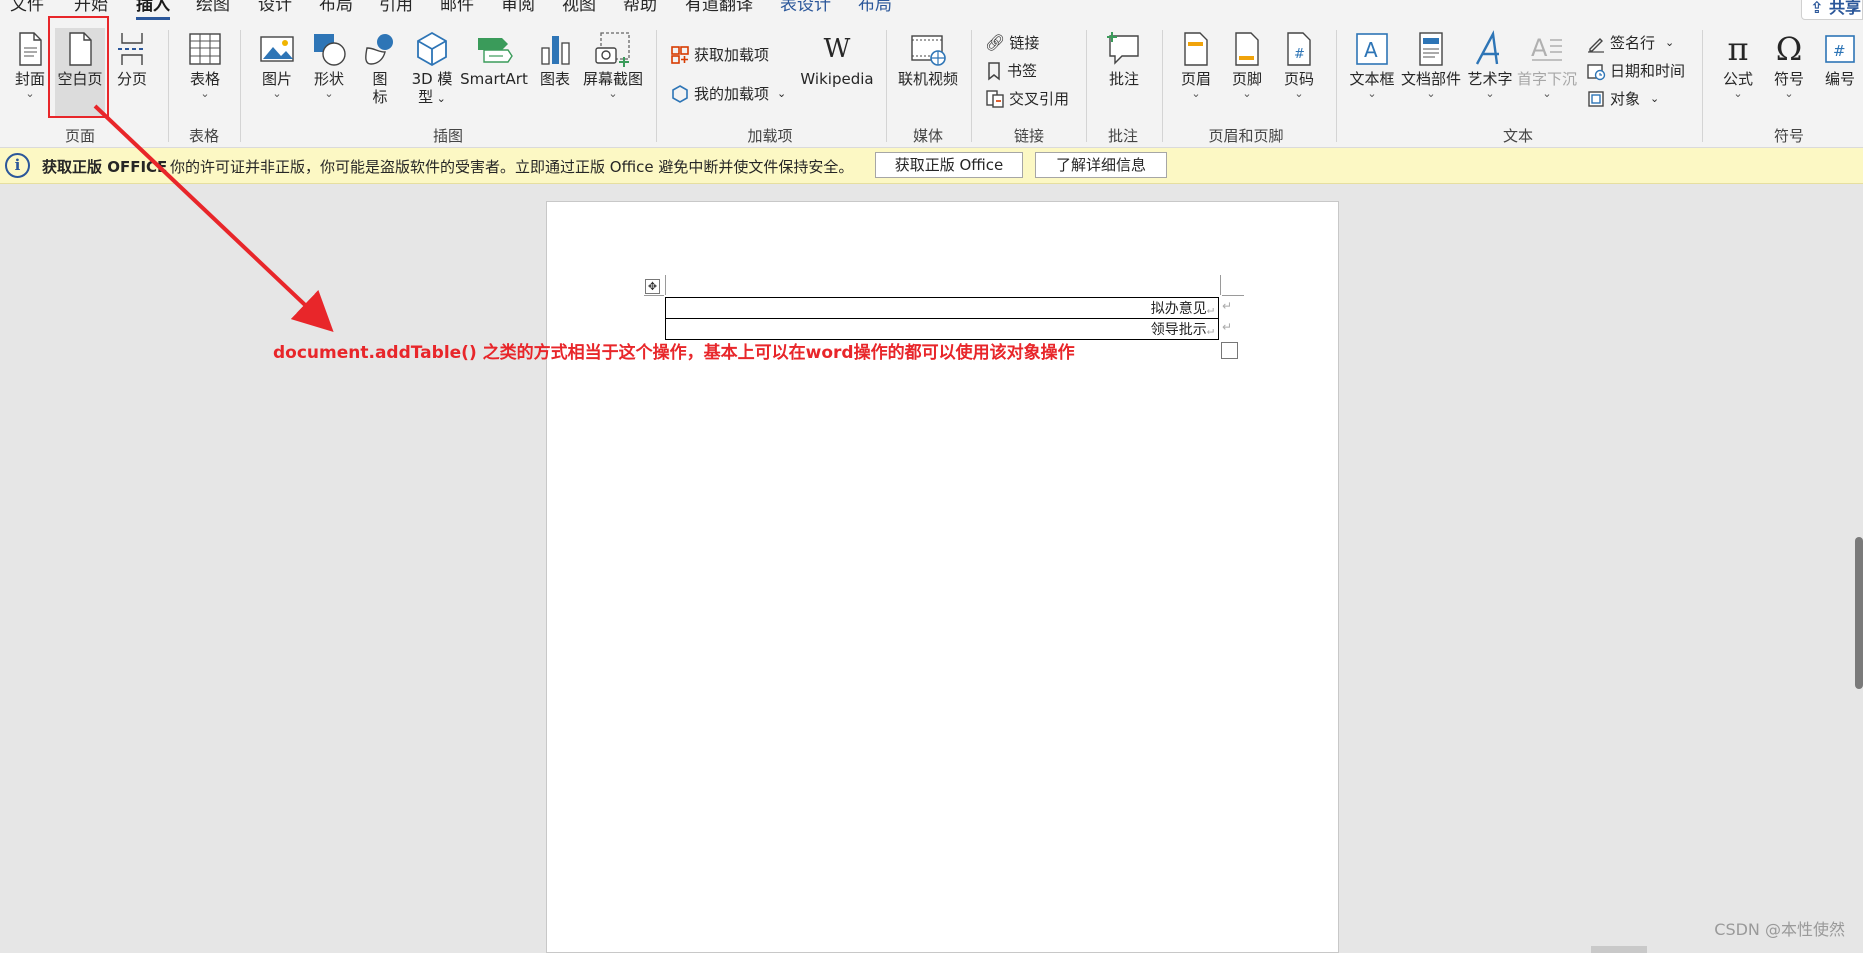 This screenshot has width=1863, height=953. I want to click on screenshot-button: 屏幕截图 ⌄, so click(613, 65).